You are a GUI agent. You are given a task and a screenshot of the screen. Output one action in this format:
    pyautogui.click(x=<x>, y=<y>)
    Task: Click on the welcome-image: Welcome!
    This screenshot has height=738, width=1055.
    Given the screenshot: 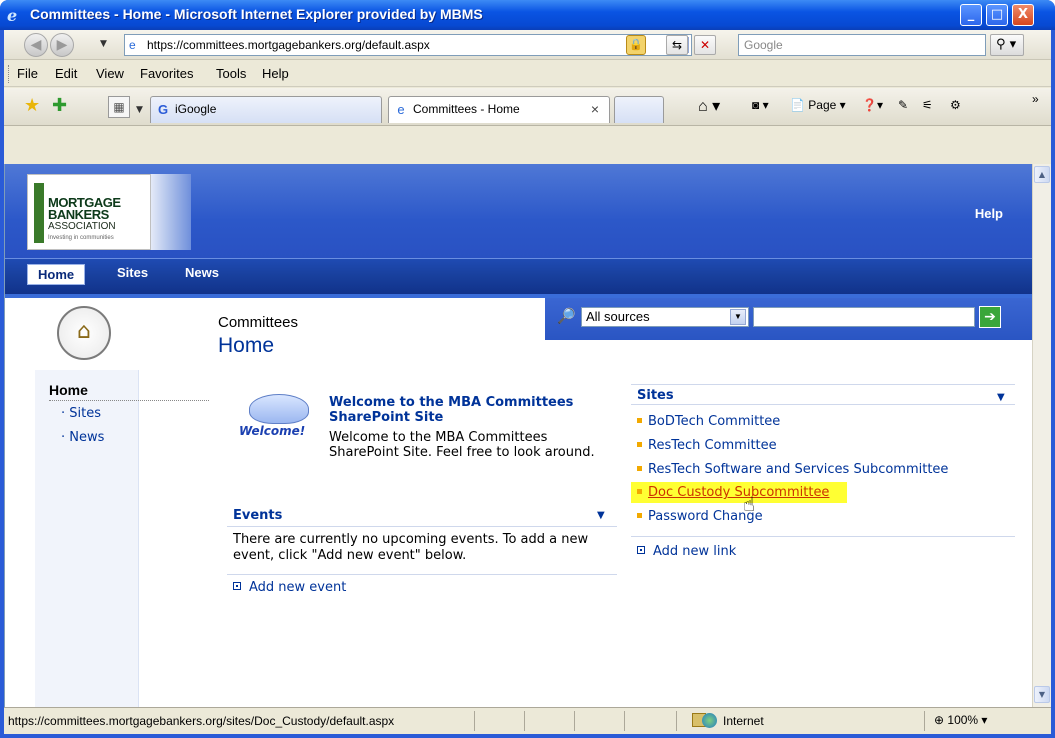 What is the action you would take?
    pyautogui.click(x=279, y=417)
    